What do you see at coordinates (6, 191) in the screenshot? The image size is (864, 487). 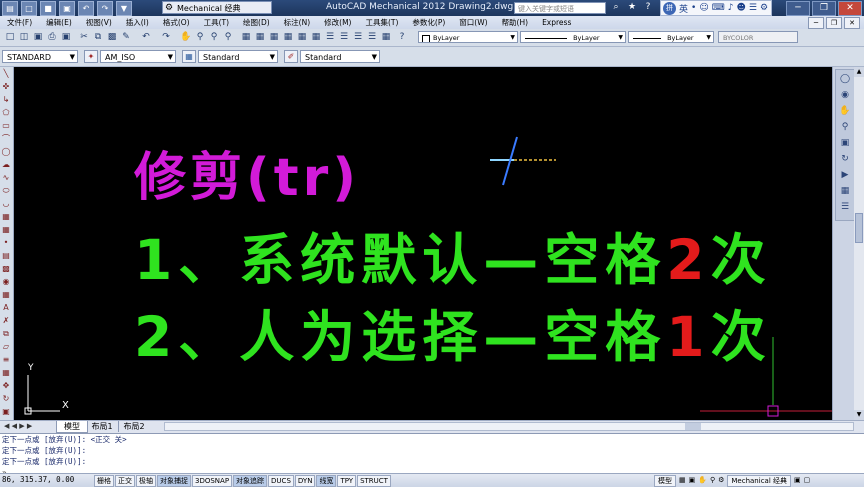 I see `ellipse-icon: ⬭` at bounding box center [6, 191].